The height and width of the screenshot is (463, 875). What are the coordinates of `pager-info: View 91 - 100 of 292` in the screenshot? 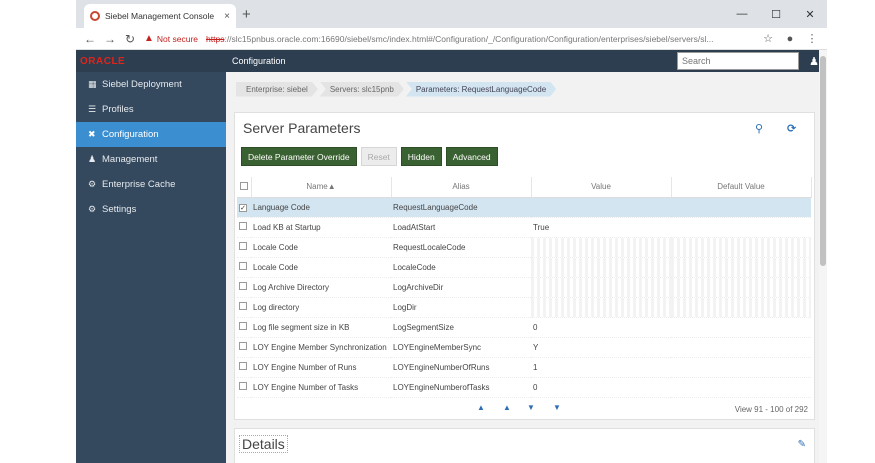 It's located at (771, 409).